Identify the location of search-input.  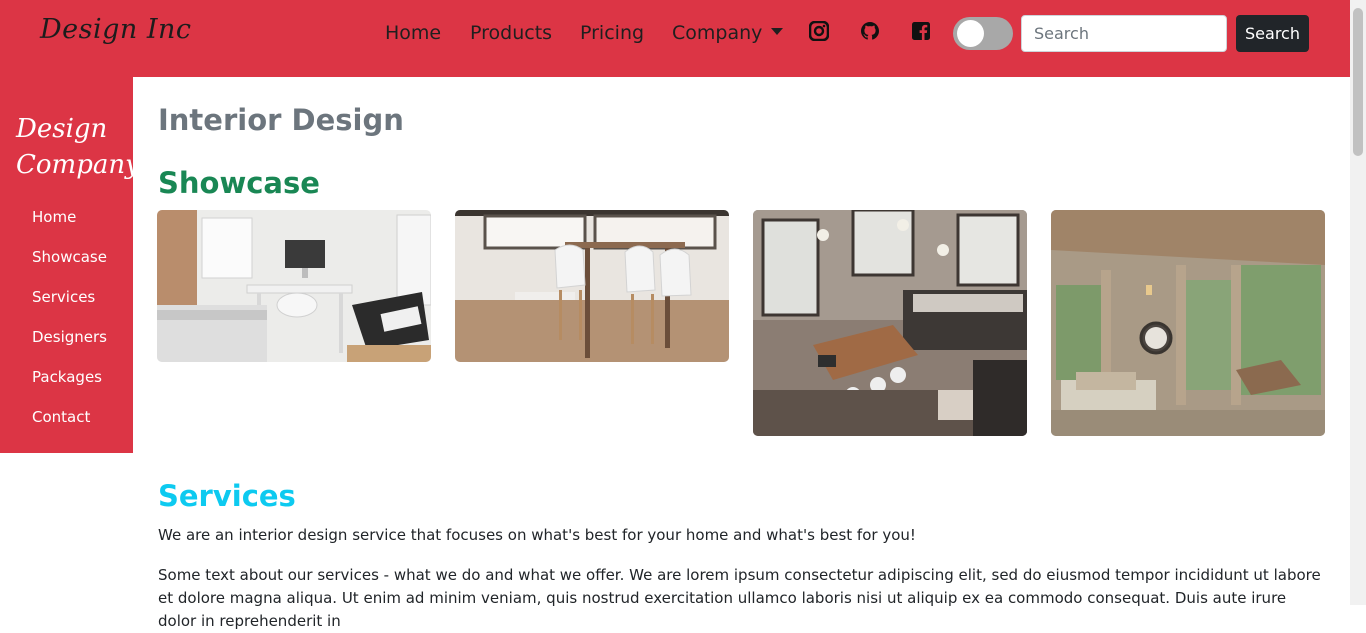
(1124, 33).